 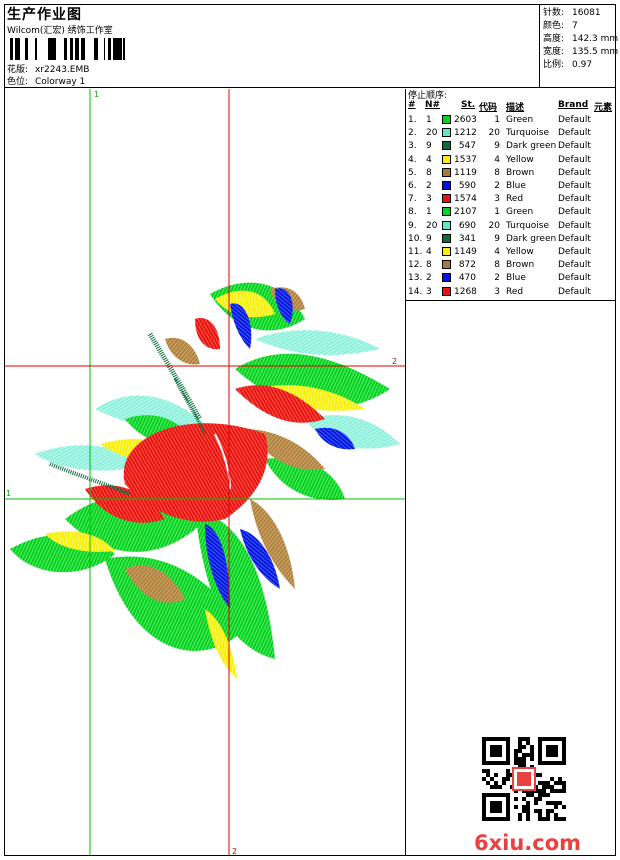 I want to click on spec-label: 宽度:, so click(x=554, y=52).